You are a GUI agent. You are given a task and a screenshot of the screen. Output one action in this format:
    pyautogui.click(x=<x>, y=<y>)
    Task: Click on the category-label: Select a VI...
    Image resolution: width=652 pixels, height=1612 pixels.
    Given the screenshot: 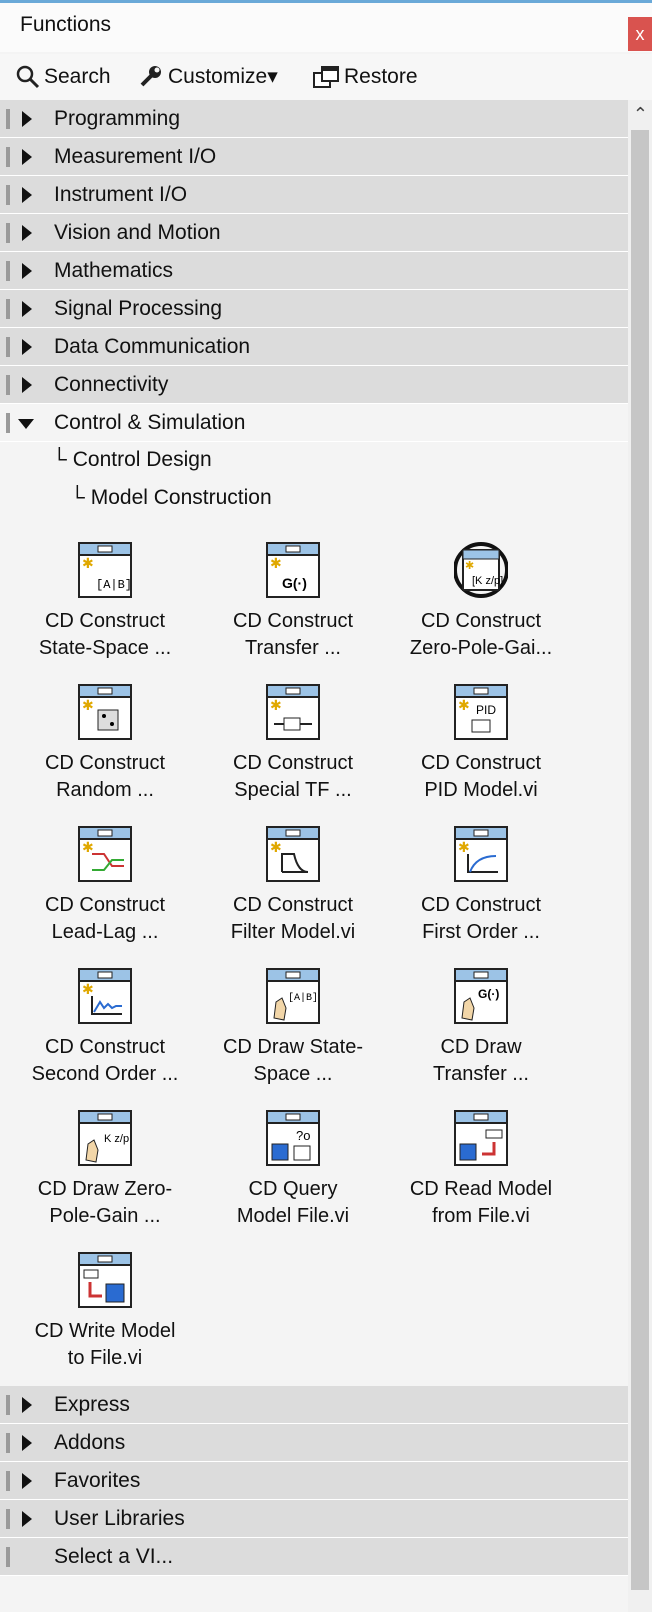 What is the action you would take?
    pyautogui.click(x=114, y=1556)
    